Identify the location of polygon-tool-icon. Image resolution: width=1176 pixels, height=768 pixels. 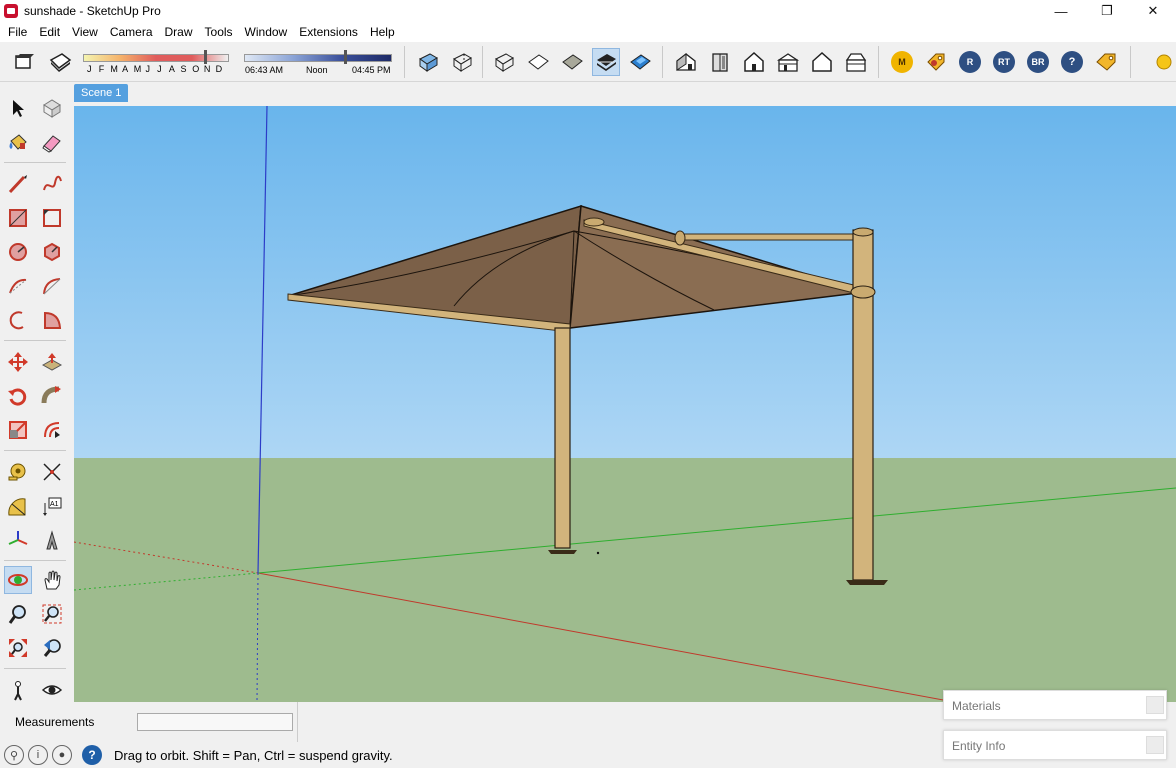
(52, 252).